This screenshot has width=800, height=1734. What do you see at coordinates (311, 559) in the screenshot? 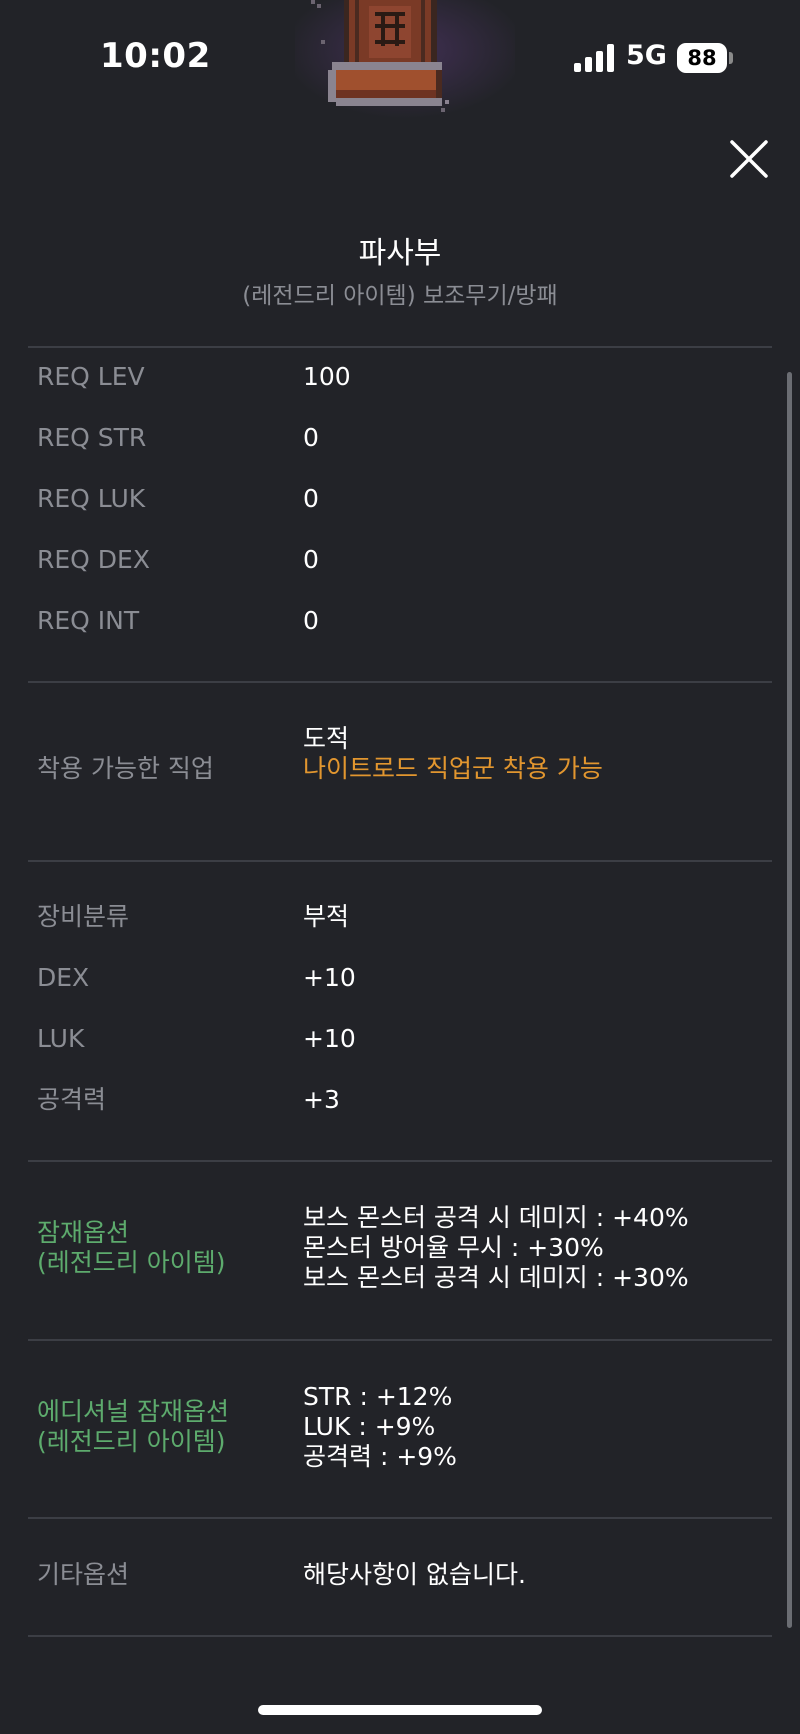
I see `req-dex-value: 0` at bounding box center [311, 559].